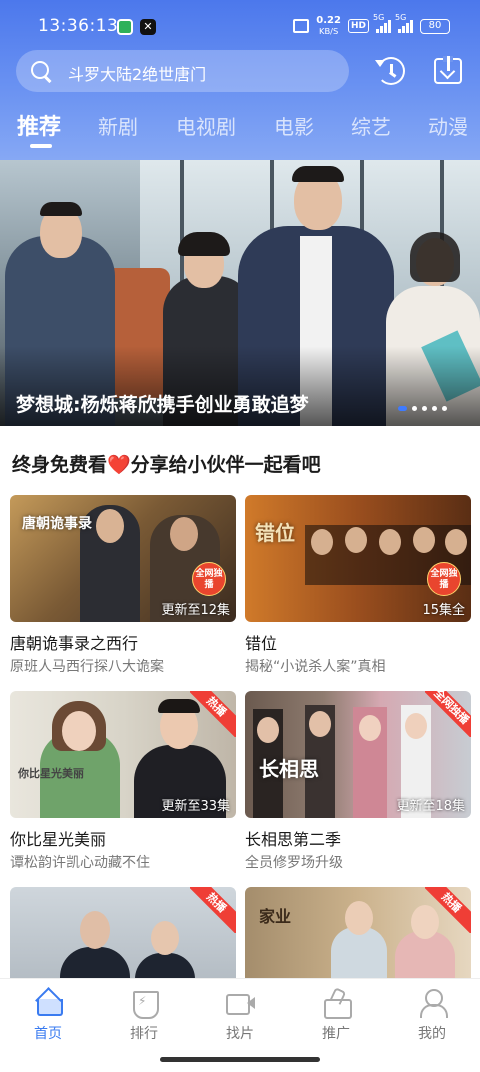 The height and width of the screenshot is (1072, 480). I want to click on banner-pagination, so click(422, 408).